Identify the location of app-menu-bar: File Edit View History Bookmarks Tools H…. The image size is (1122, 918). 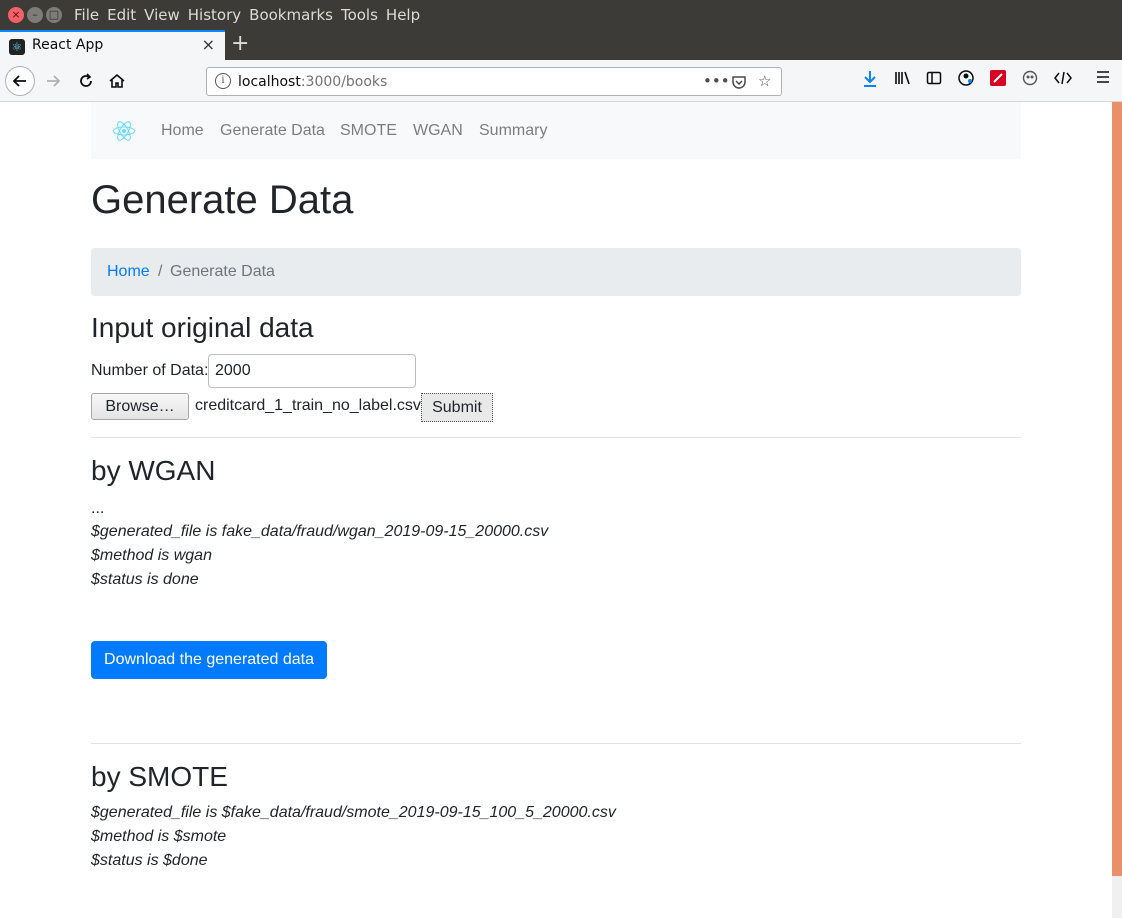
(247, 15).